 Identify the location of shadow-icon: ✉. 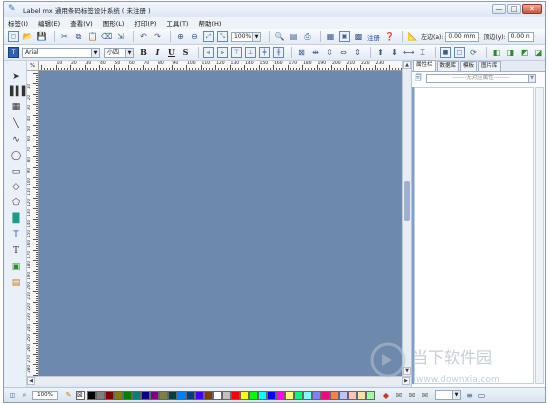
(425, 395).